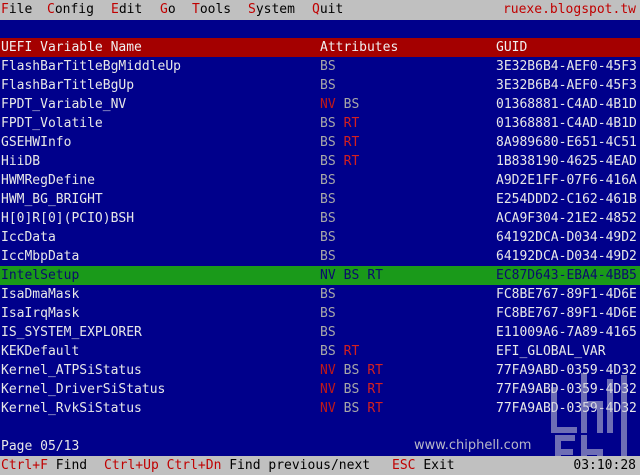 Image resolution: width=640 pixels, height=475 pixels. What do you see at coordinates (171, 9) in the screenshot?
I see `menu-go-label: o` at bounding box center [171, 9].